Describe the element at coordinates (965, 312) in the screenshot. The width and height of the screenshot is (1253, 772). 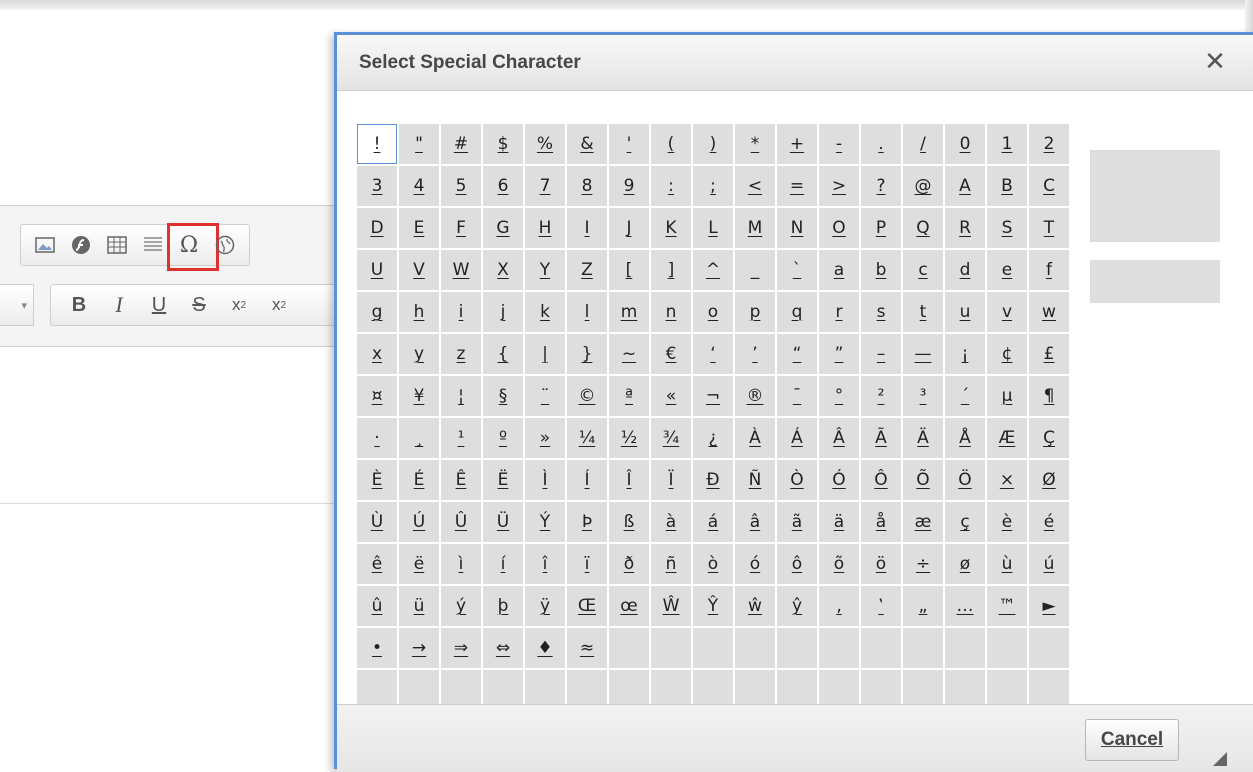
I see `character-link: u` at that location.